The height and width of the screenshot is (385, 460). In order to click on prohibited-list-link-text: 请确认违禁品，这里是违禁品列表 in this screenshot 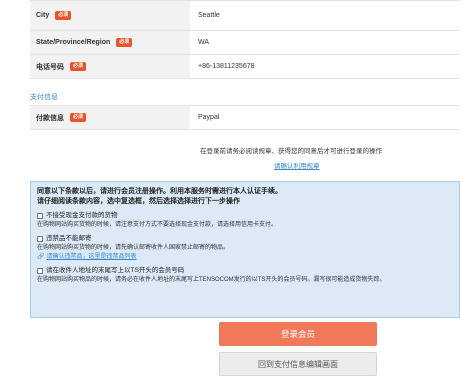, I will do `click(91, 257)`.